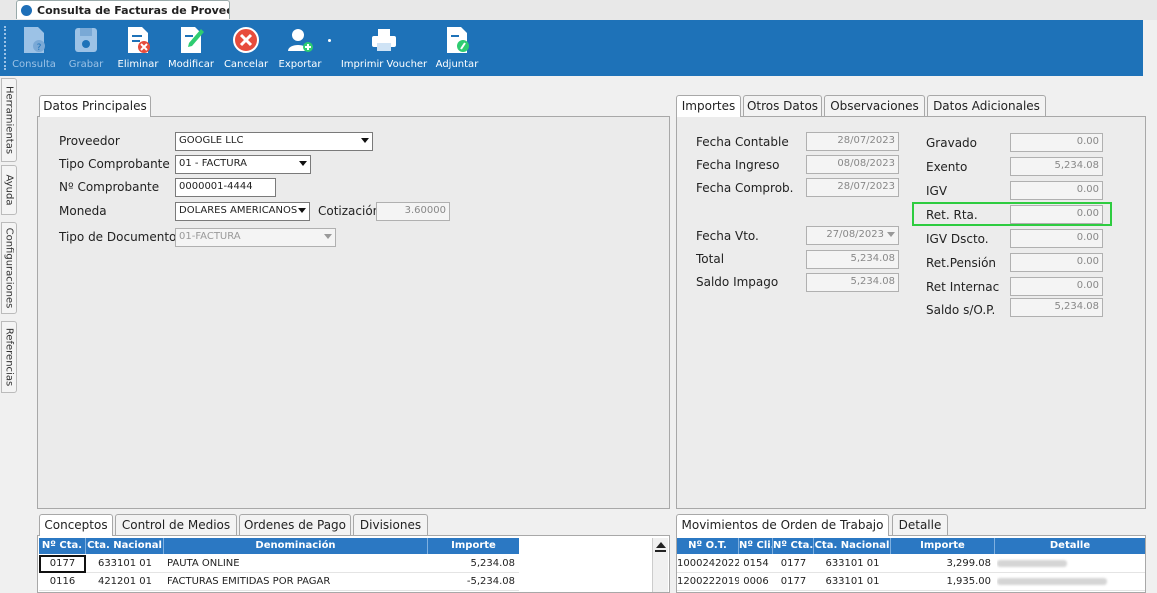 This screenshot has width=1157, height=593. Describe the element at coordinates (660, 565) in the screenshot. I see `vertical-scrollbar` at that location.